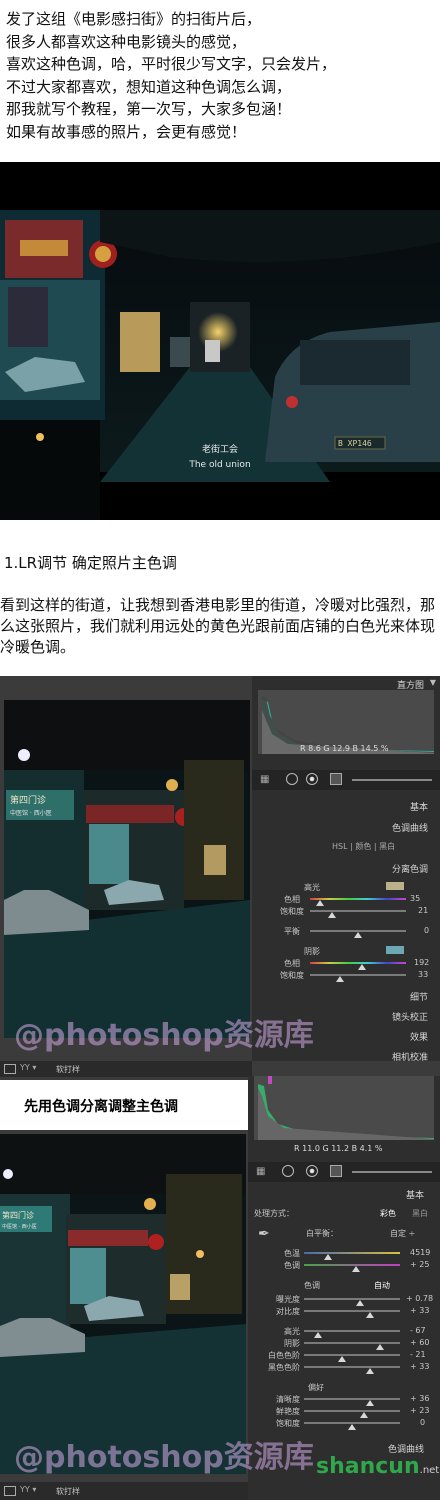  Describe the element at coordinates (415, 1194) in the screenshot. I see `basic-header: 基本` at that location.